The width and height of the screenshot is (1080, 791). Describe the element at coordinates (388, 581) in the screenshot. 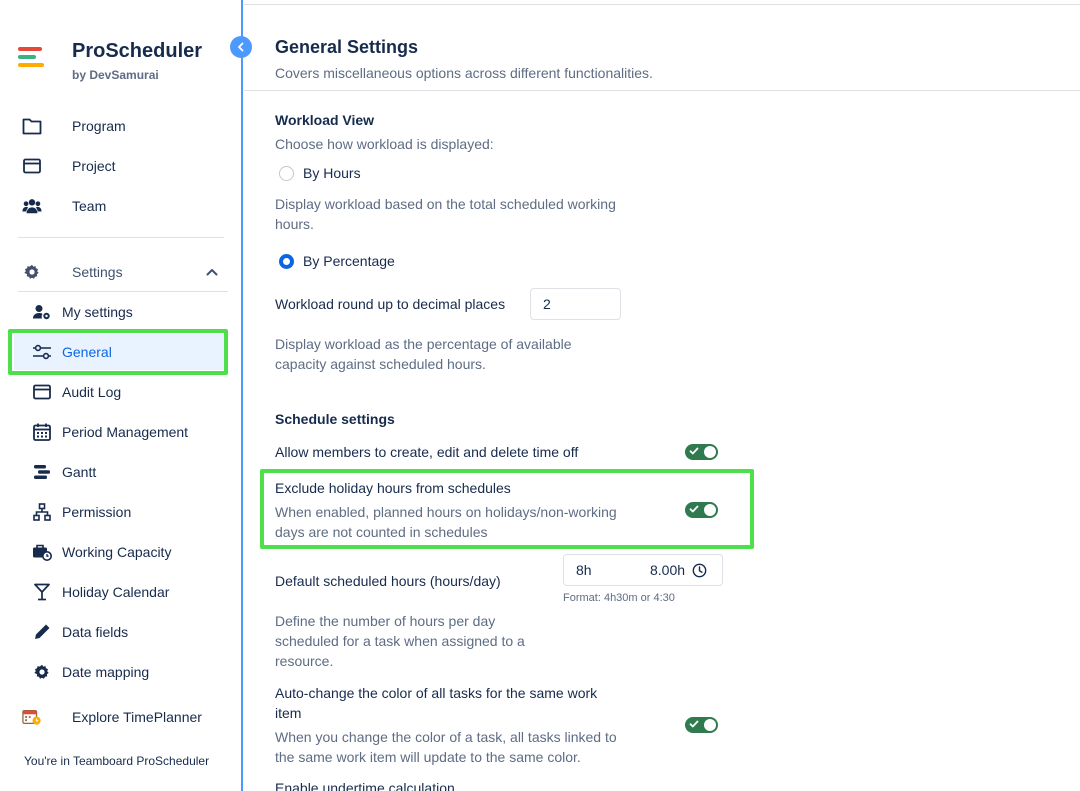

I see `default-hours-label: Default scheduled hours (hours/day)` at that location.